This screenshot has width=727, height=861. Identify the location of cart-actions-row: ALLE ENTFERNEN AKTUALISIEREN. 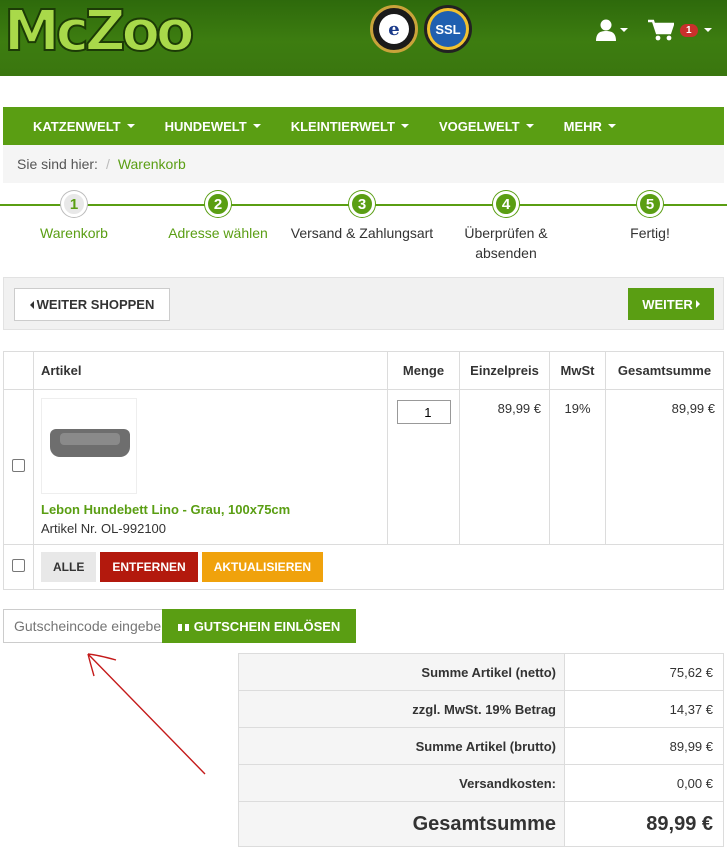
(363, 567).